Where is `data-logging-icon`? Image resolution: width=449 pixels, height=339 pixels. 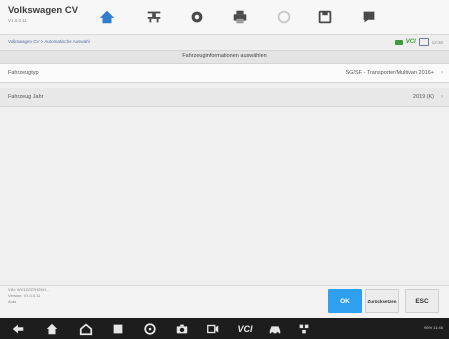
data-logging-icon is located at coordinates (369, 17).